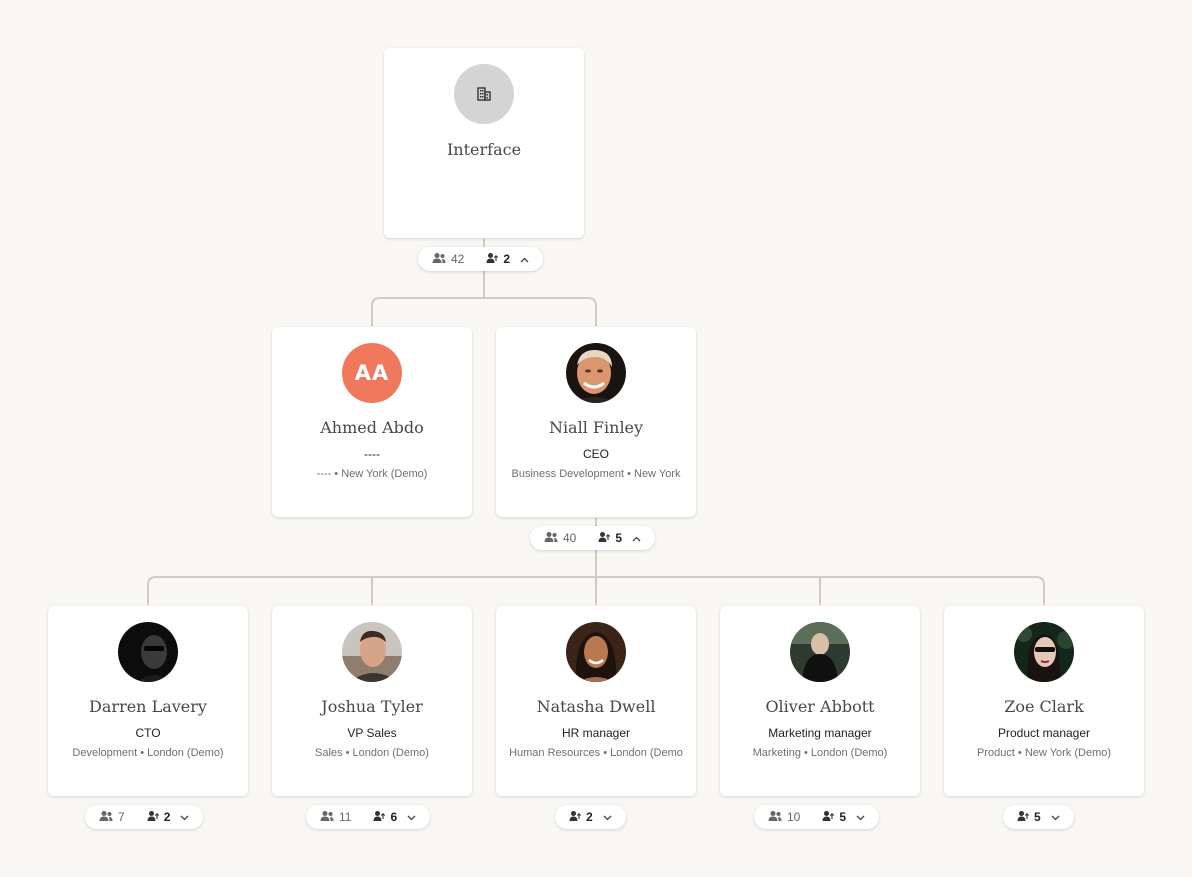 Image resolution: width=1192 pixels, height=877 pixels. What do you see at coordinates (1044, 706) in the screenshot?
I see `person-name: Zoe Clark` at bounding box center [1044, 706].